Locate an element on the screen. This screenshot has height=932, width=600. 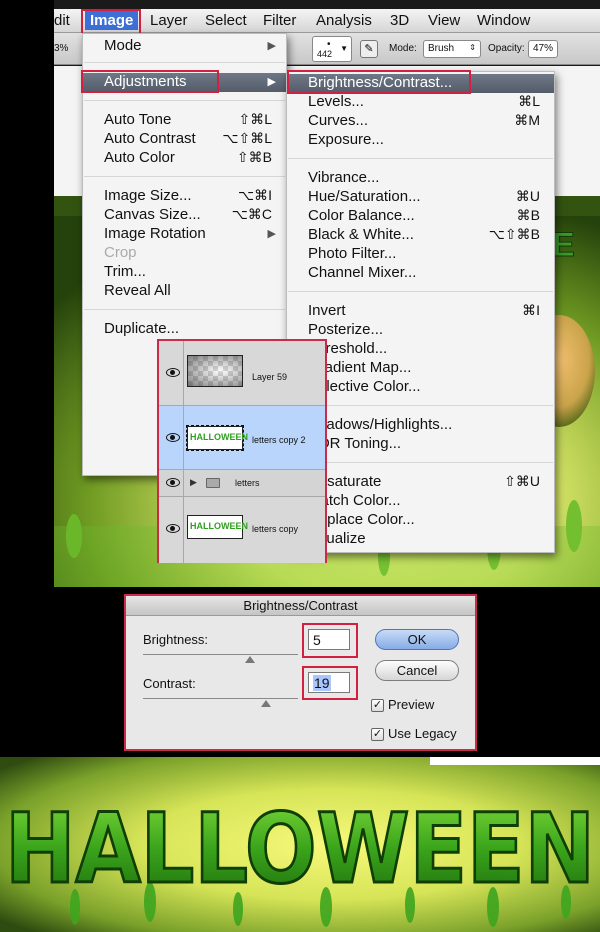
preview-checkbox: ✓ is located at coordinates (377, 705).